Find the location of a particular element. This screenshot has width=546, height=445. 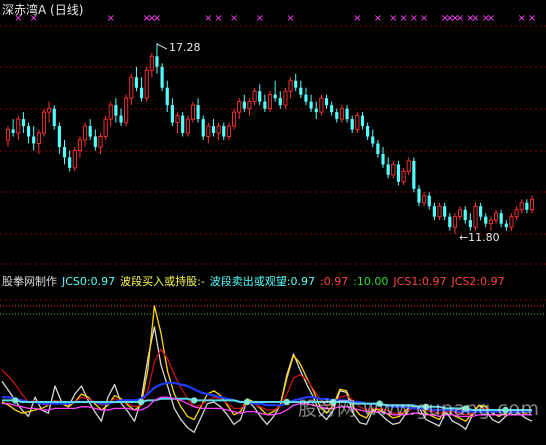

high-price-label: 17.28 is located at coordinates (184, 48).